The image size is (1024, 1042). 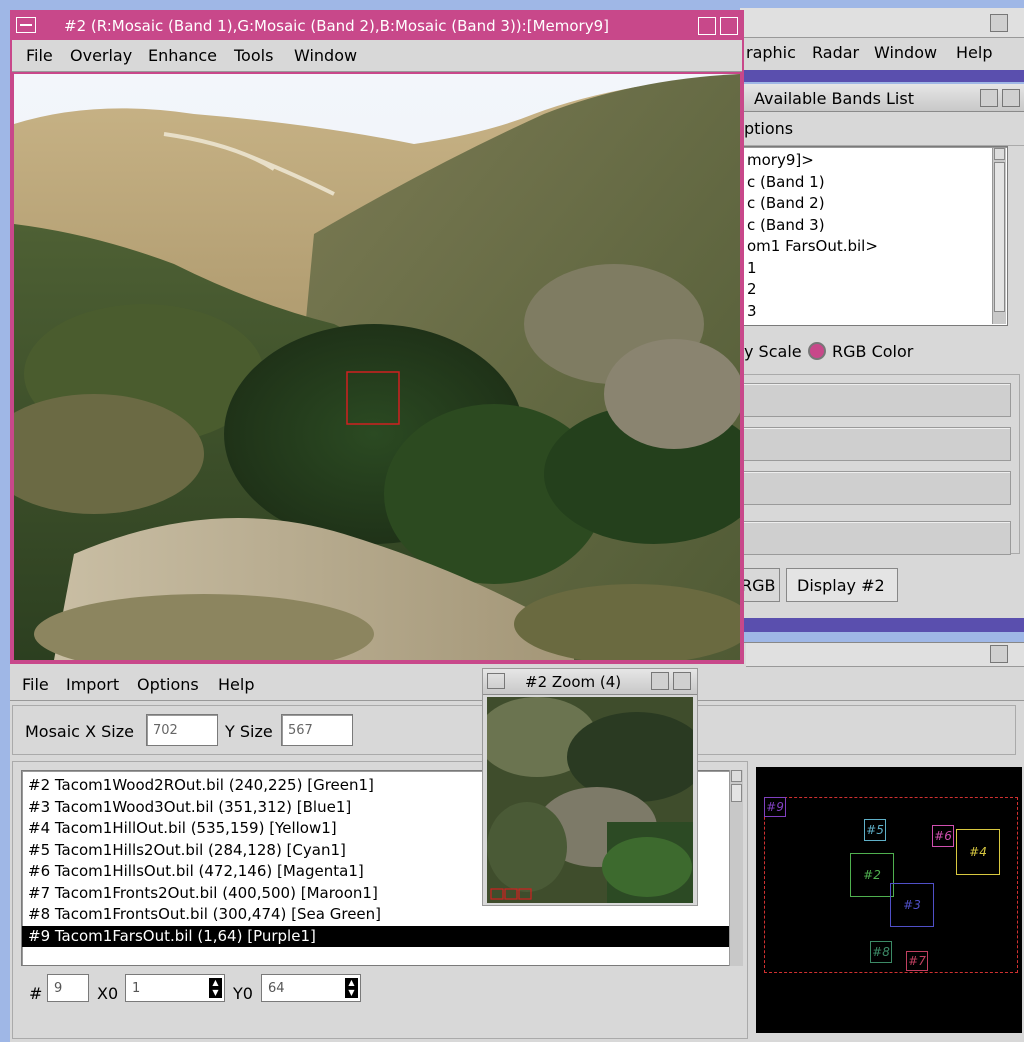 What do you see at coordinates (768, 128) in the screenshot?
I see `bands-options-menu: ptions` at bounding box center [768, 128].